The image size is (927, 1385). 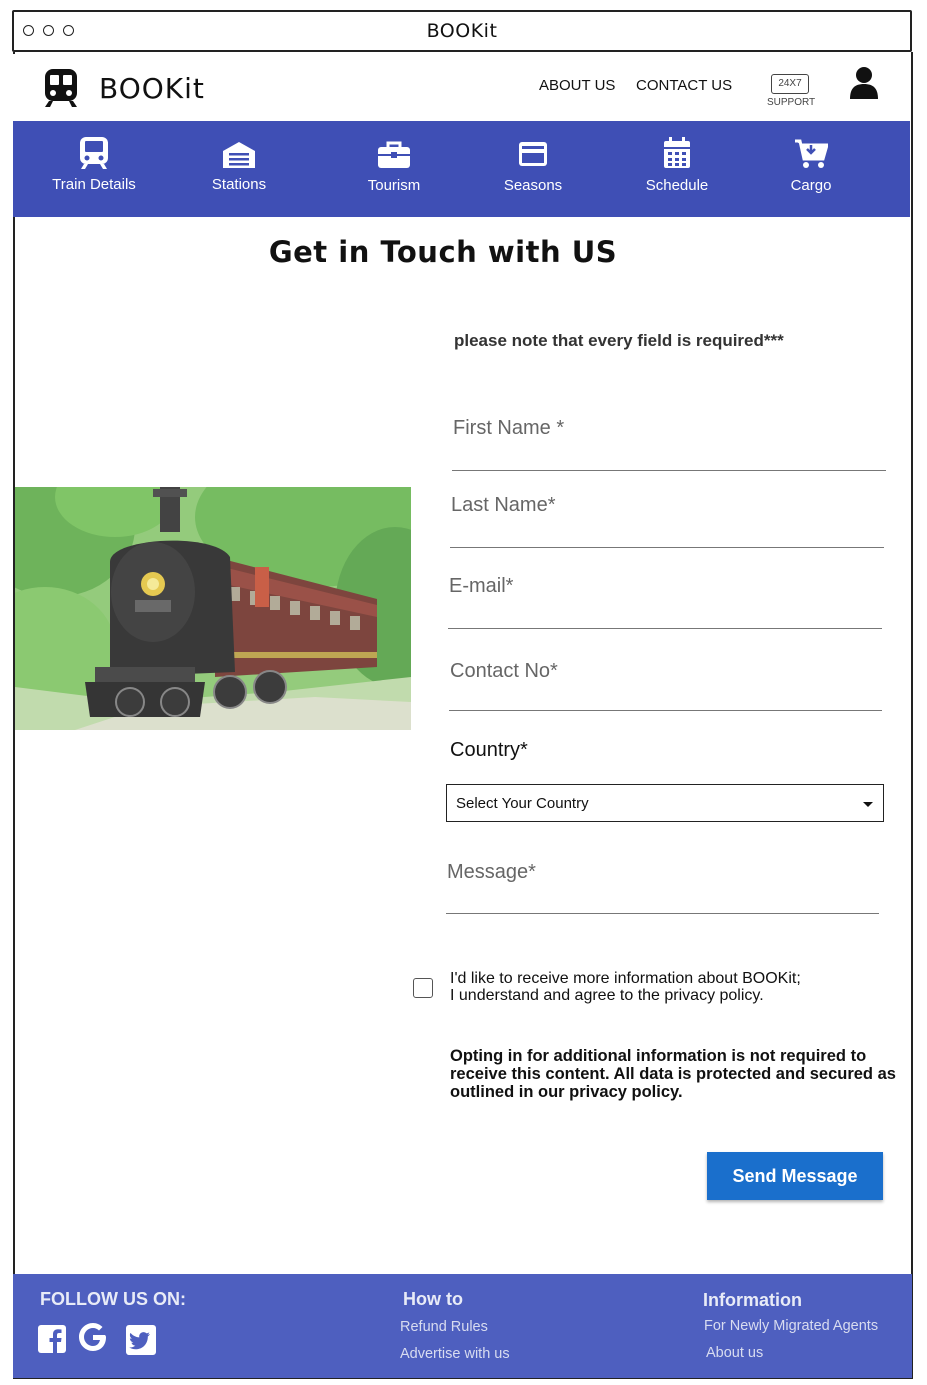 I want to click on logo-text: BOOKit, so click(x=152, y=88).